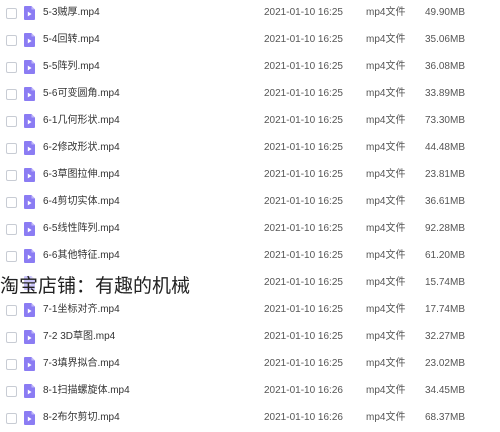 Image resolution: width=500 pixels, height=432 pixels. Describe the element at coordinates (444, 147) in the screenshot. I see `file-size: 44.48MB` at that location.